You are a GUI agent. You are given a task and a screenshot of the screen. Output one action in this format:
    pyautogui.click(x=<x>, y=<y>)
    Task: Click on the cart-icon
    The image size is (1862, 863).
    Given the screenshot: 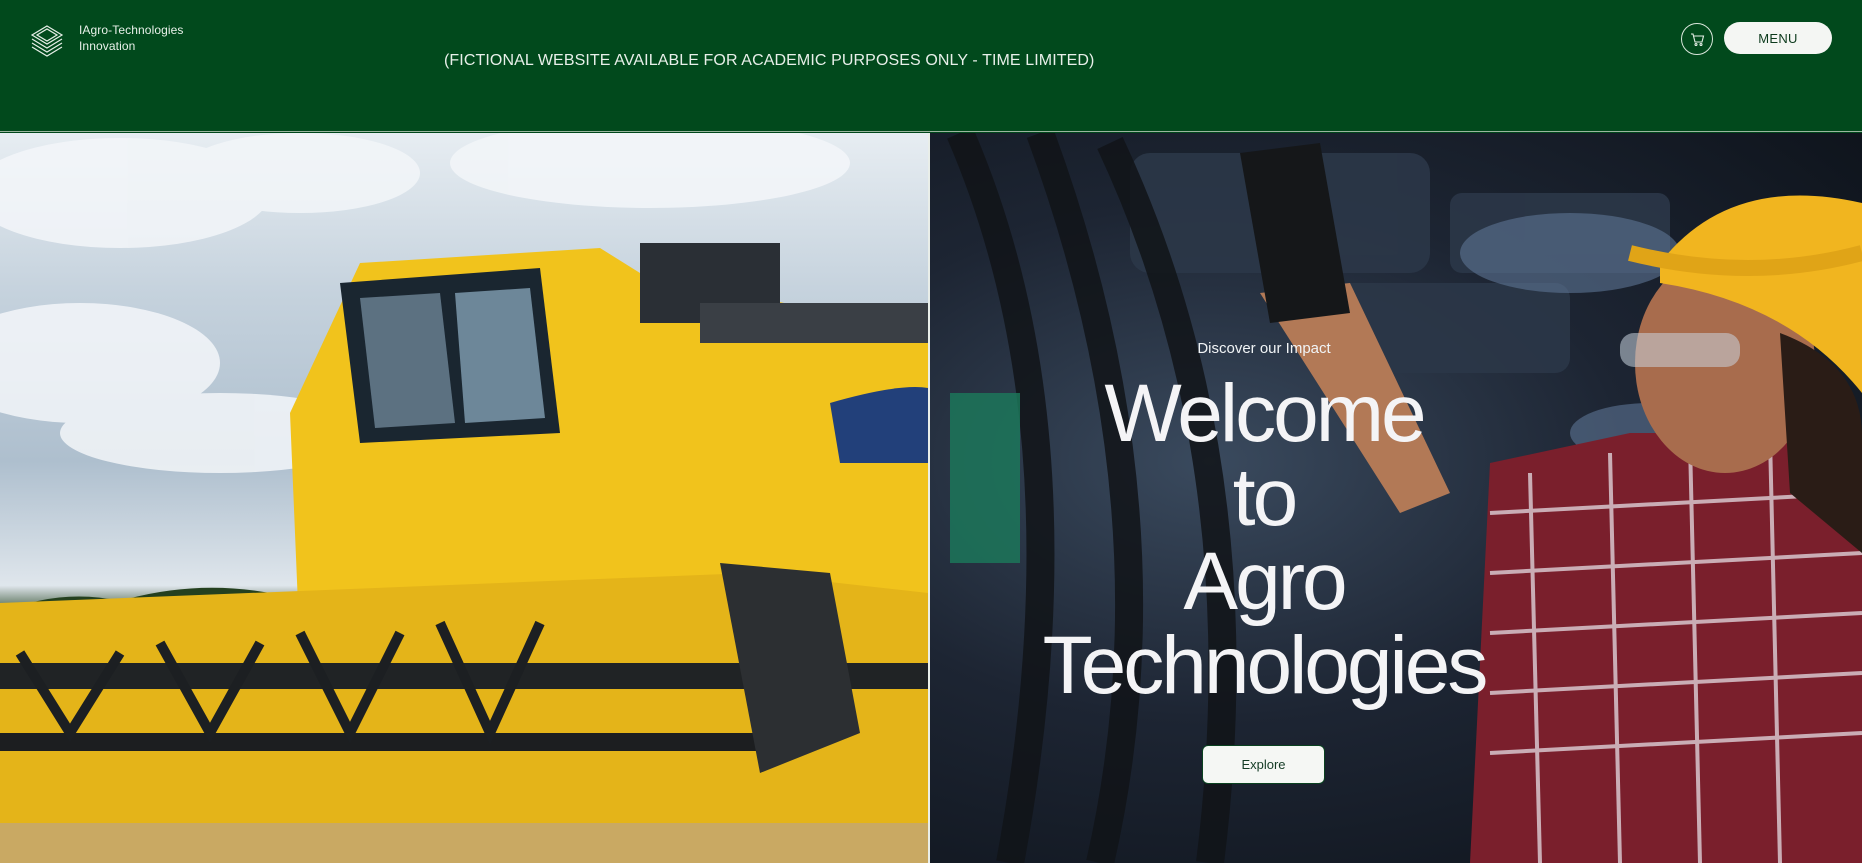 What is the action you would take?
    pyautogui.click(x=1698, y=40)
    